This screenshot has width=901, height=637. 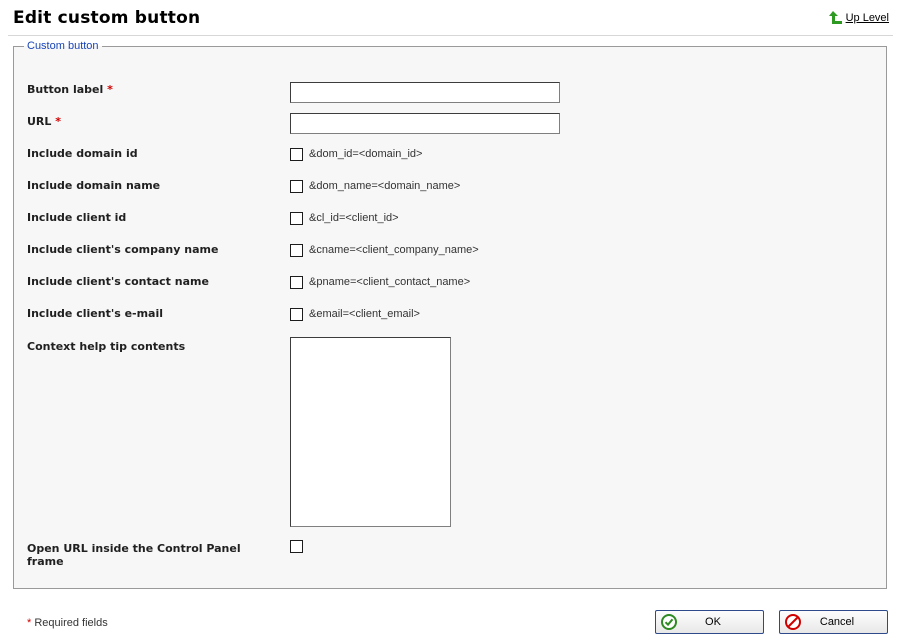 I want to click on include-client-id-label: Include client id, so click(x=77, y=217).